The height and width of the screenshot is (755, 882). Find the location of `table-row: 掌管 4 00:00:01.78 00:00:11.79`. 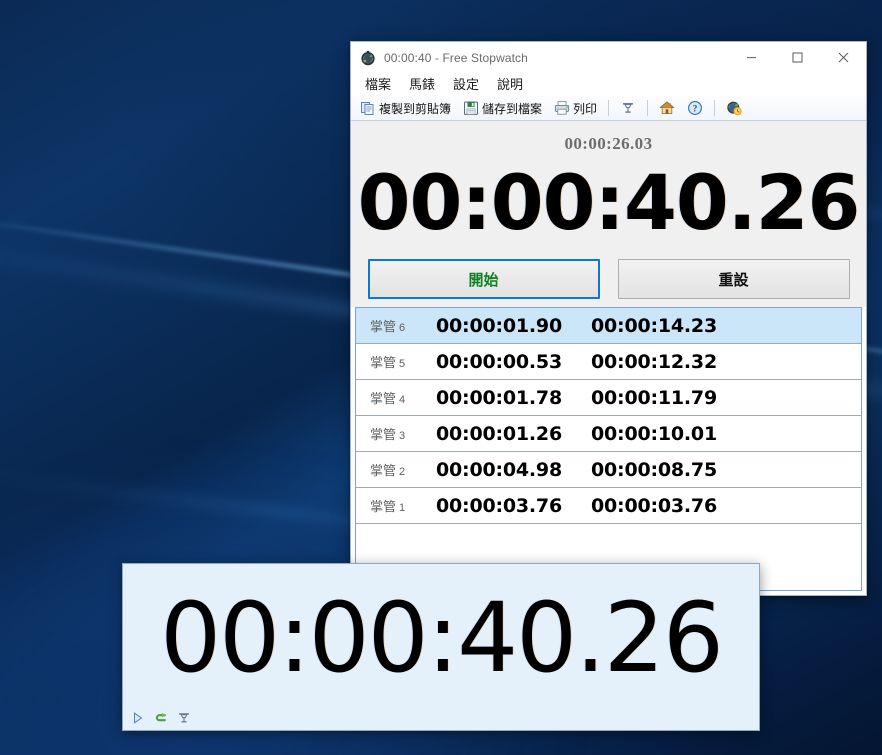

table-row: 掌管 4 00:00:01.78 00:00:11.79 is located at coordinates (608, 398).